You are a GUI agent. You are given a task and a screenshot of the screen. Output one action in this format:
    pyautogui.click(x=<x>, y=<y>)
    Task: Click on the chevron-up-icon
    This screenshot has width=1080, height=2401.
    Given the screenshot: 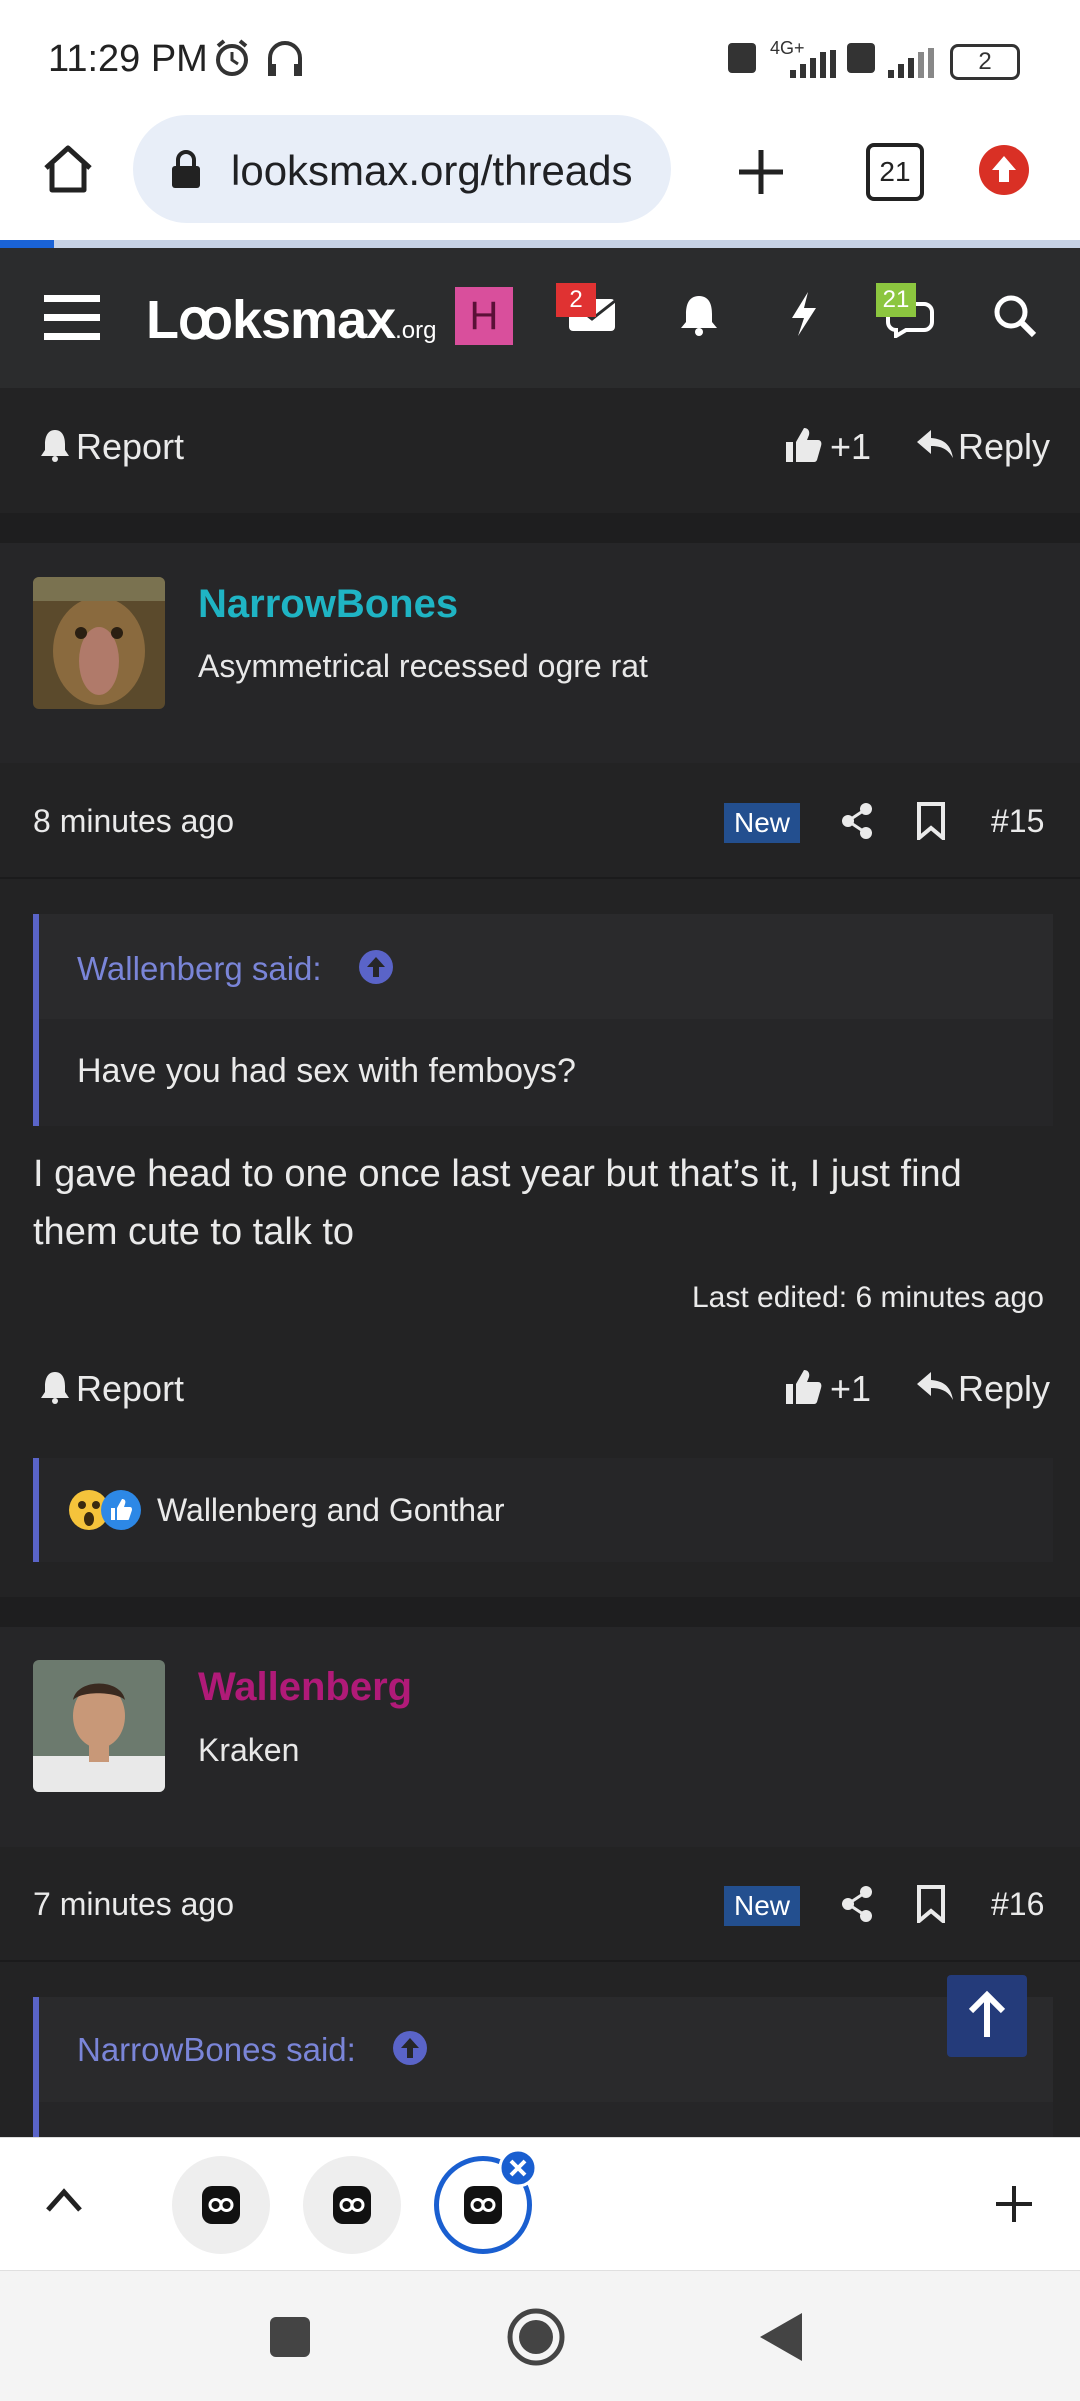 What is the action you would take?
    pyautogui.click(x=64, y=2199)
    